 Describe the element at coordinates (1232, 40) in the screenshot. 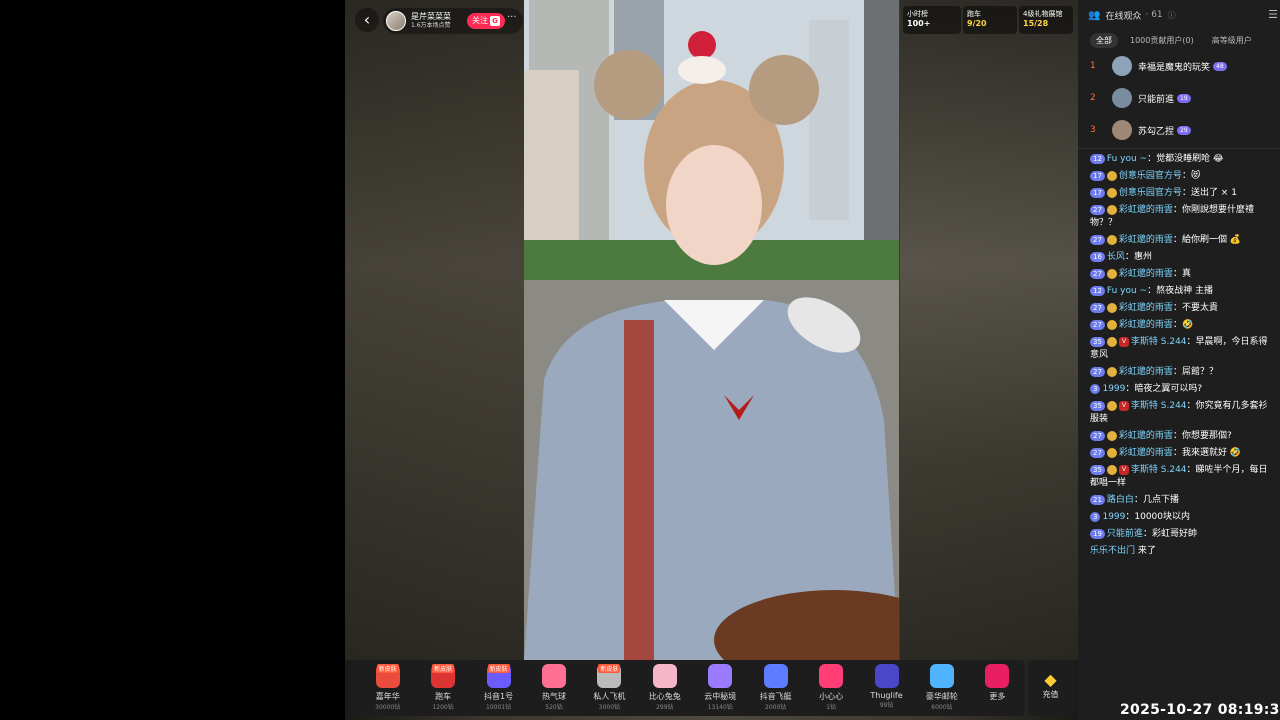

I see `tab-high-level: 高等级用户` at that location.